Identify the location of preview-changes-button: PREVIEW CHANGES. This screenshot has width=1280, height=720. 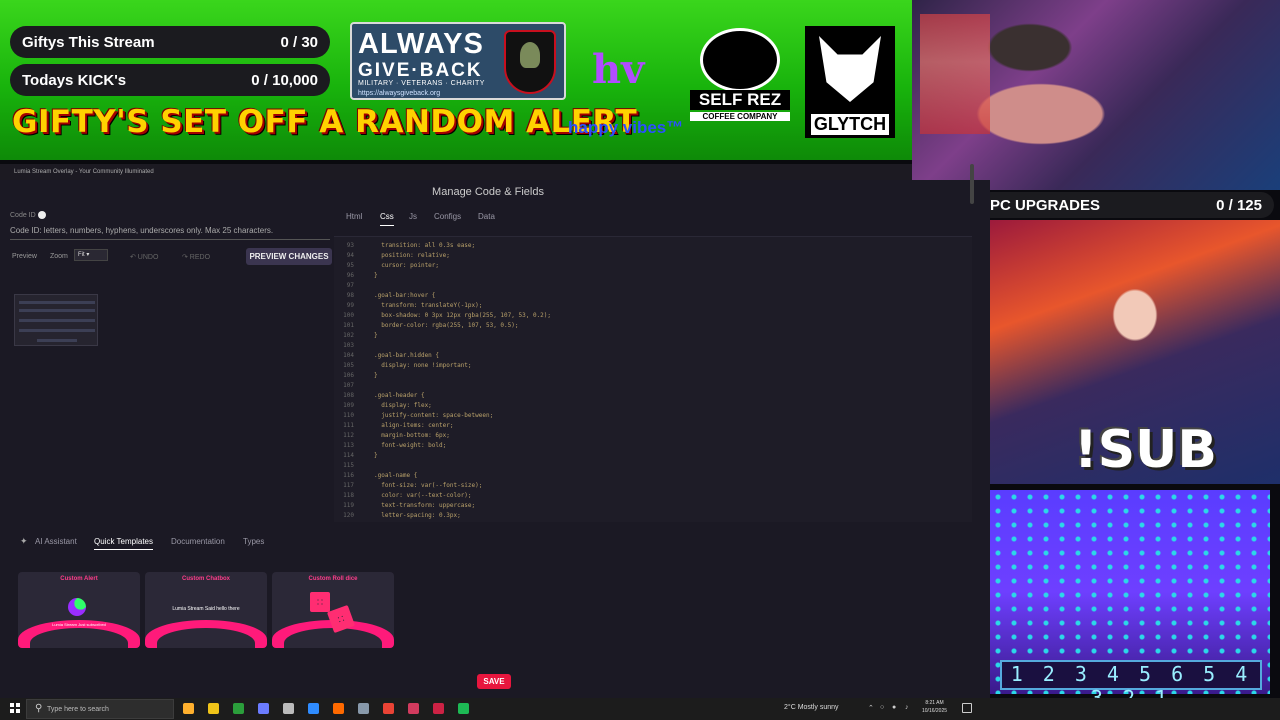
(289, 256).